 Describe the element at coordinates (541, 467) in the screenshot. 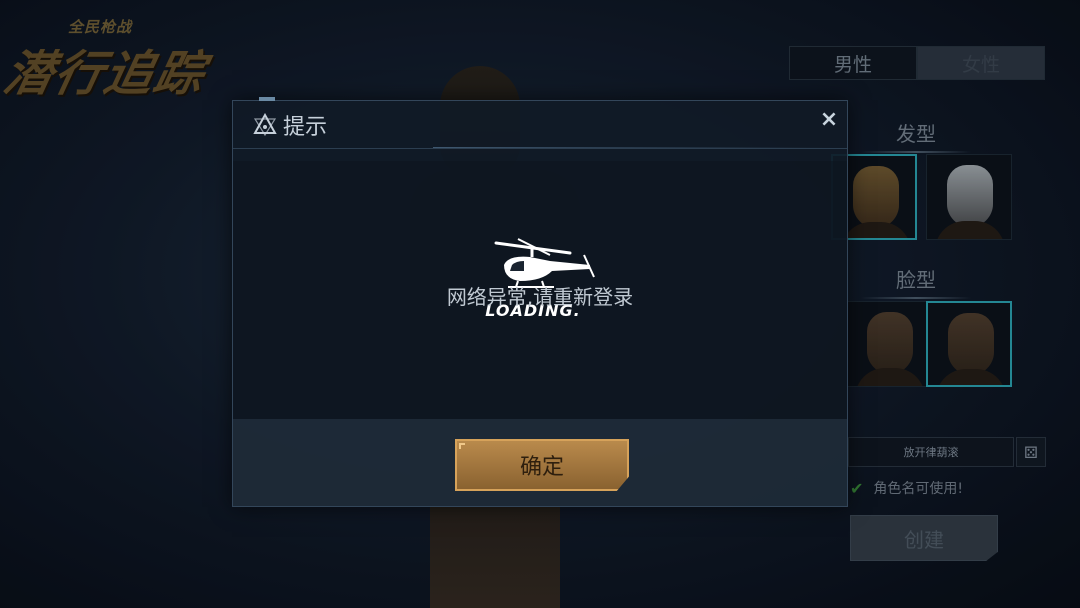

I see `confirm-label: 确定` at that location.